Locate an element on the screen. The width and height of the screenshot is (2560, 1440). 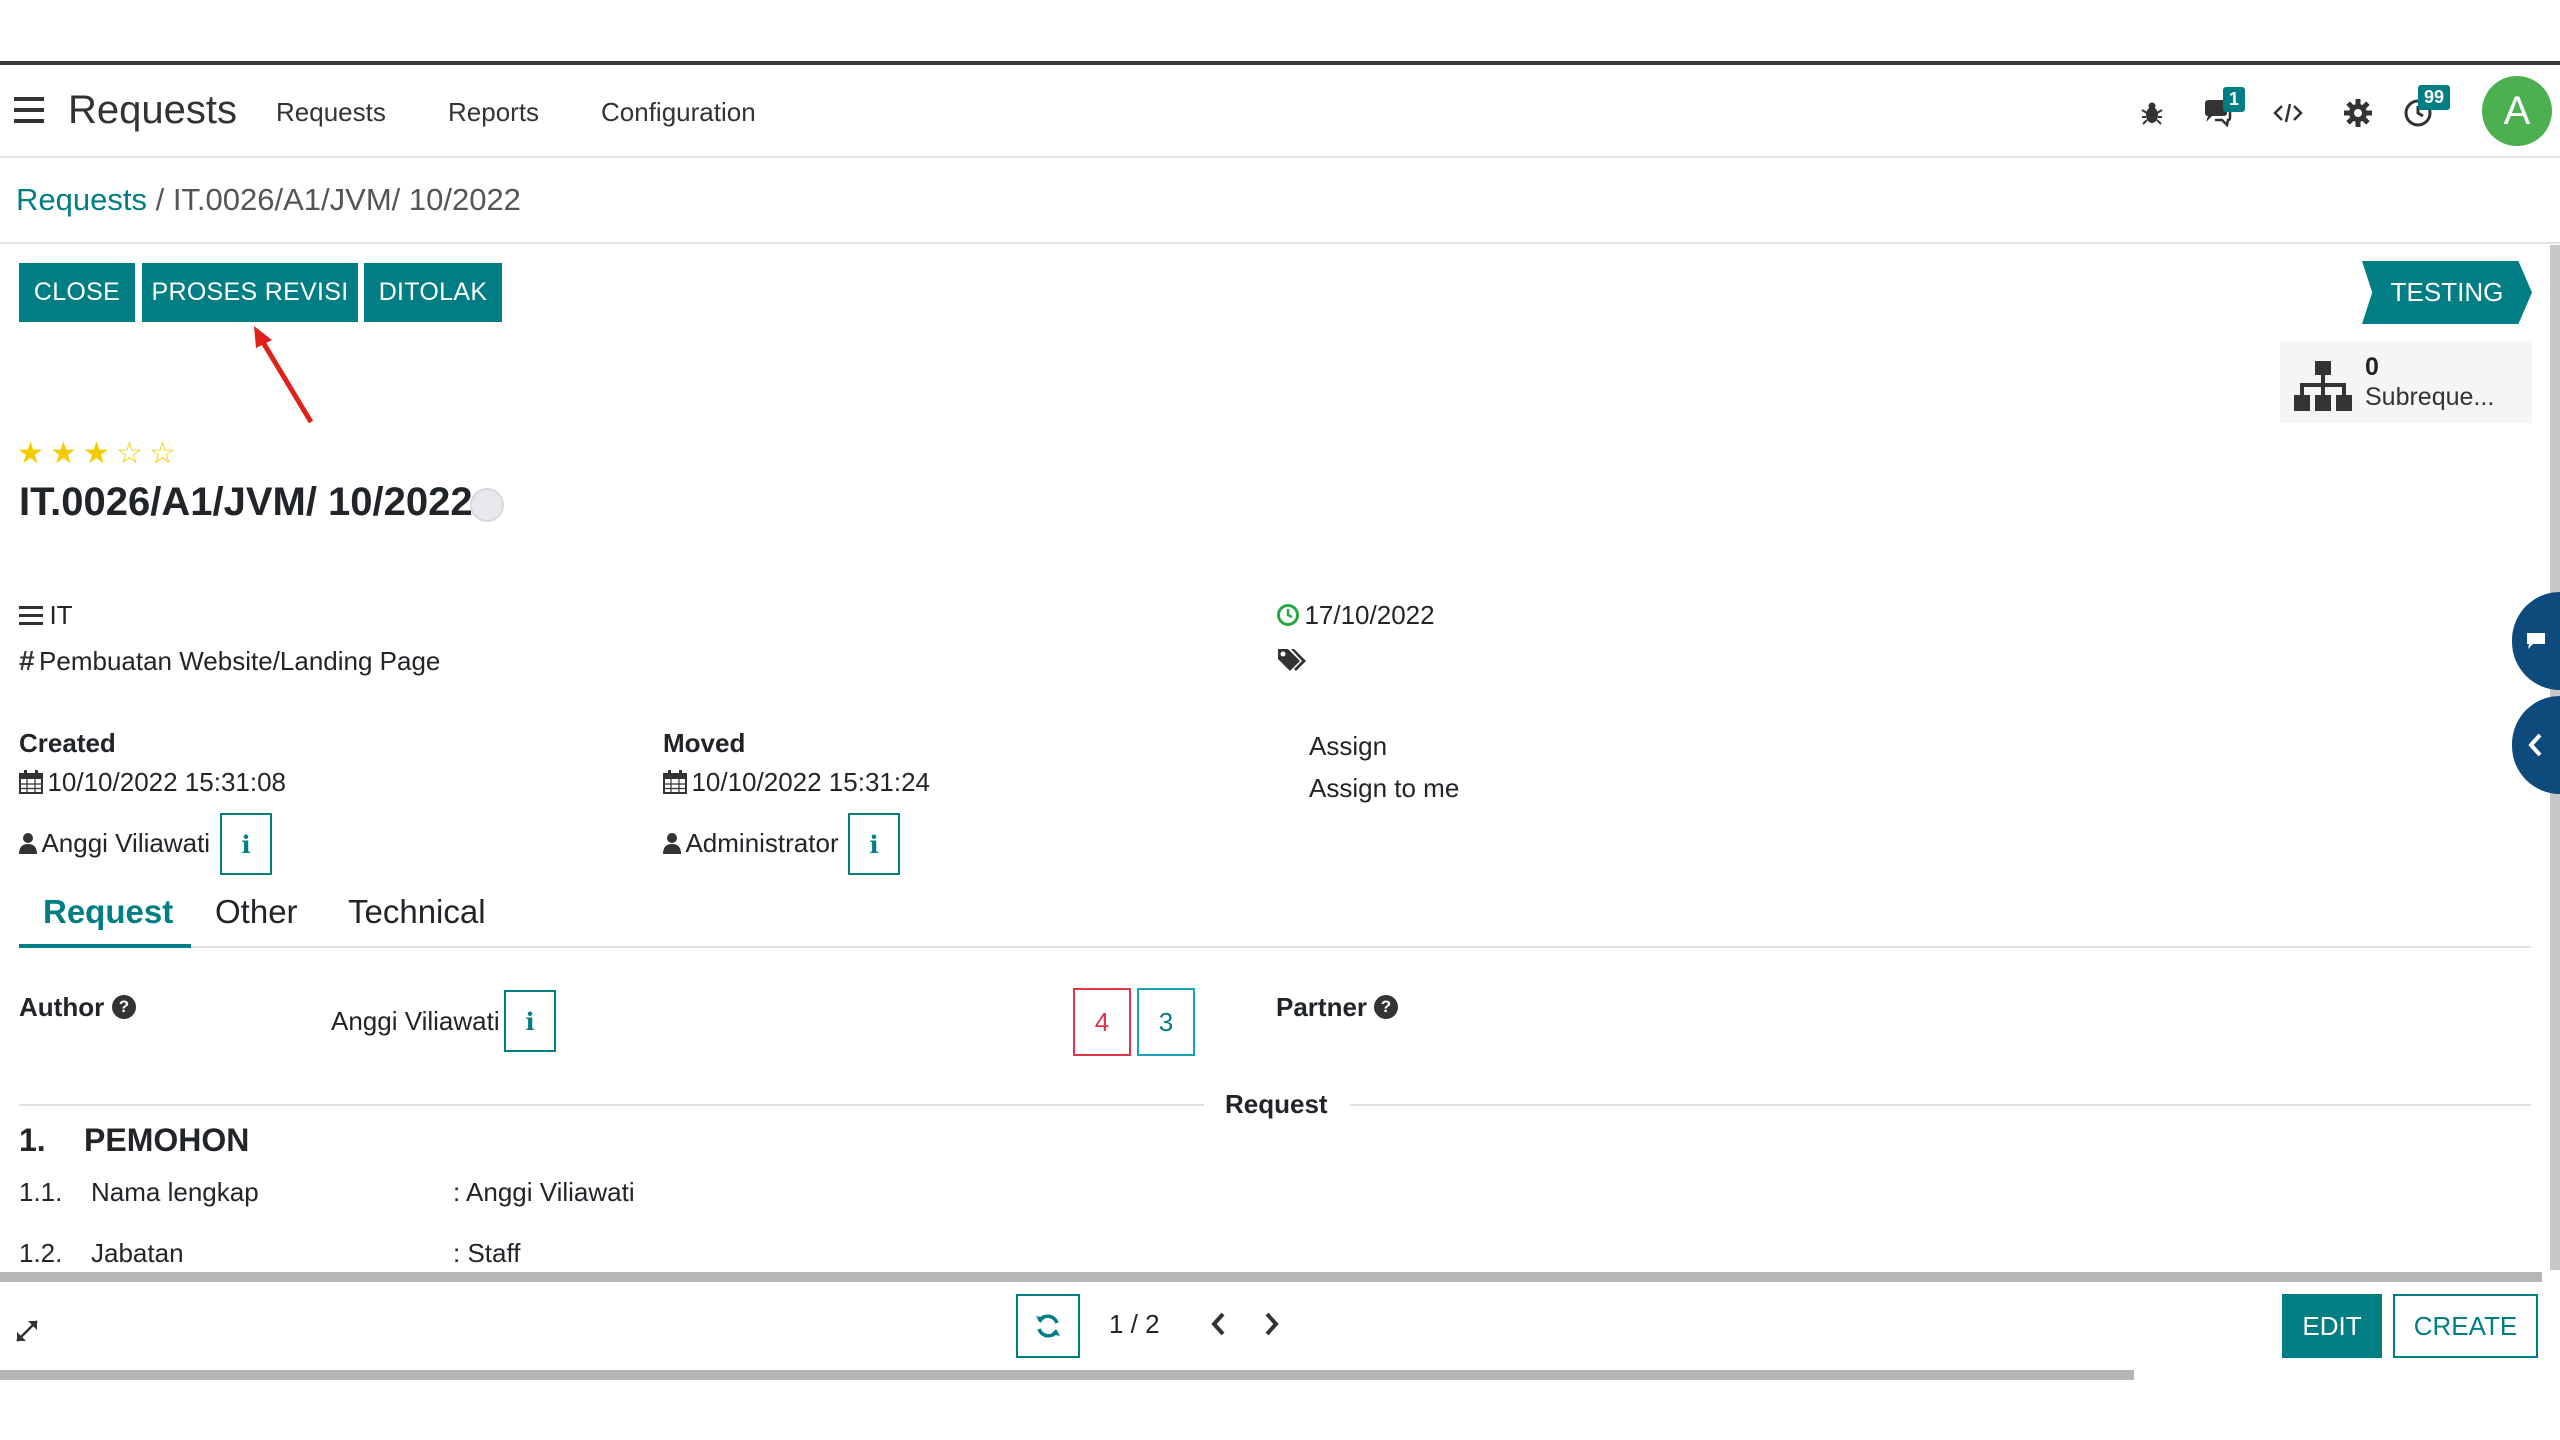
refresh-button is located at coordinates (1048, 1326).